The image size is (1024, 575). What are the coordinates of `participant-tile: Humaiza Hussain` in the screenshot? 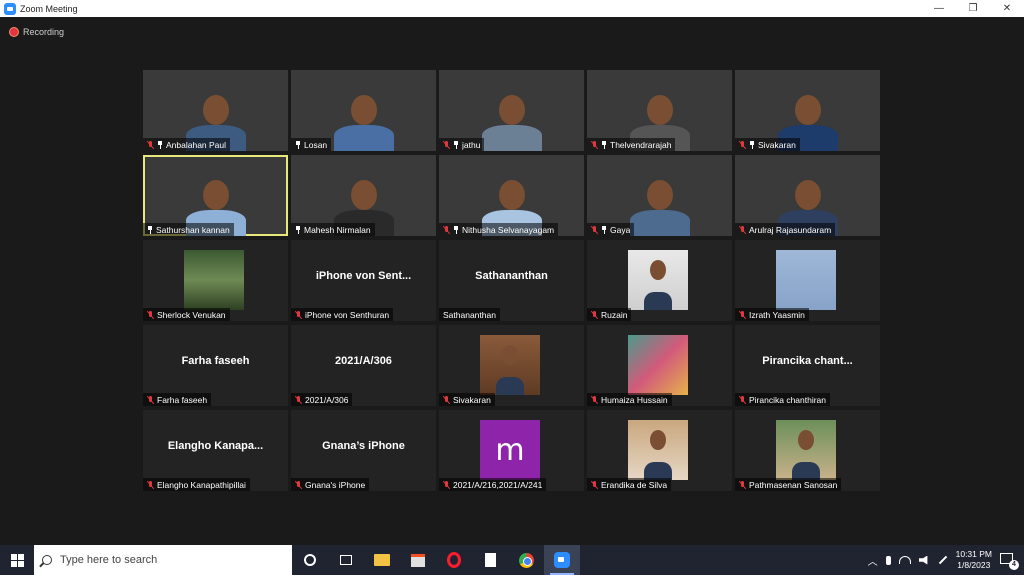 It's located at (659, 365).